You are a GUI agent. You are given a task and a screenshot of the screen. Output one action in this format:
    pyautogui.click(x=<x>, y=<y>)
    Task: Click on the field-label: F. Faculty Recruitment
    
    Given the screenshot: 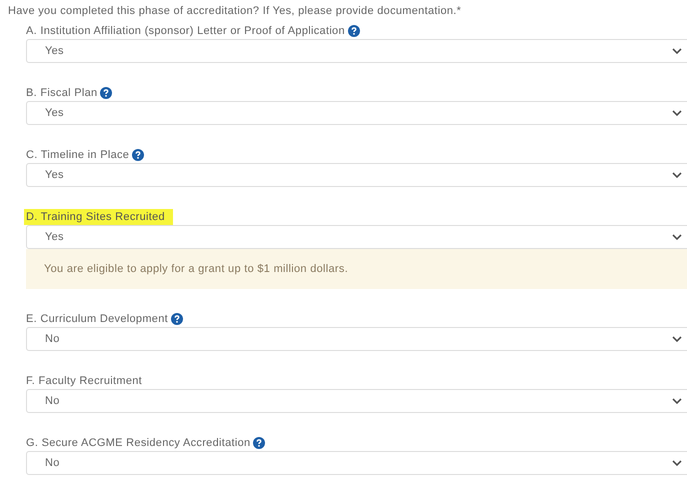 What is the action you would take?
    pyautogui.click(x=85, y=381)
    